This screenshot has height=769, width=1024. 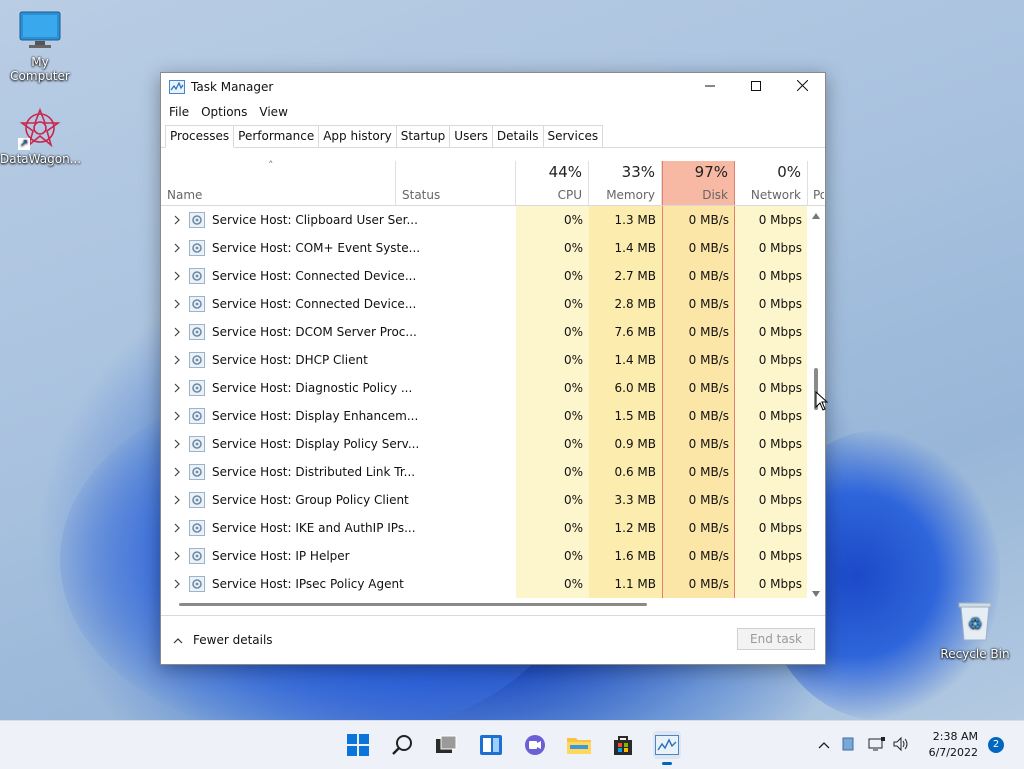 What do you see at coordinates (403, 745) in the screenshot?
I see `search-icon` at bounding box center [403, 745].